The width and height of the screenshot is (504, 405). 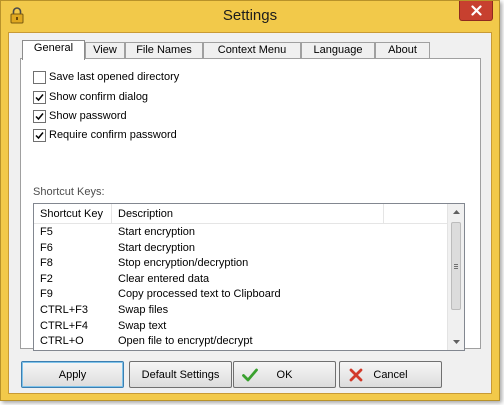 I want to click on description-cell: Start decryption, so click(x=157, y=247).